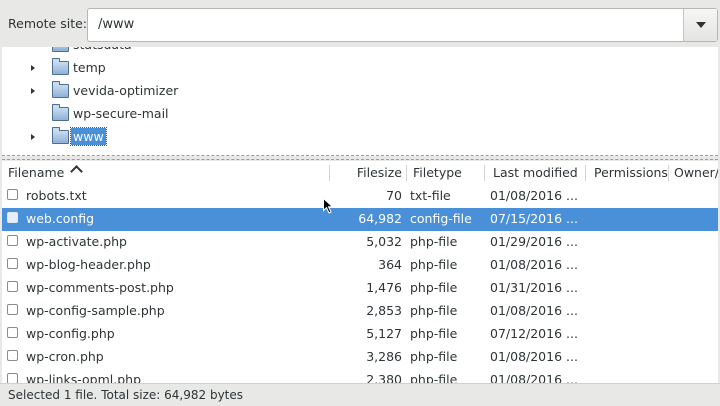 Image resolution: width=720 pixels, height=406 pixels. What do you see at coordinates (36, 173) in the screenshot?
I see `column-header-filename: Filename` at bounding box center [36, 173].